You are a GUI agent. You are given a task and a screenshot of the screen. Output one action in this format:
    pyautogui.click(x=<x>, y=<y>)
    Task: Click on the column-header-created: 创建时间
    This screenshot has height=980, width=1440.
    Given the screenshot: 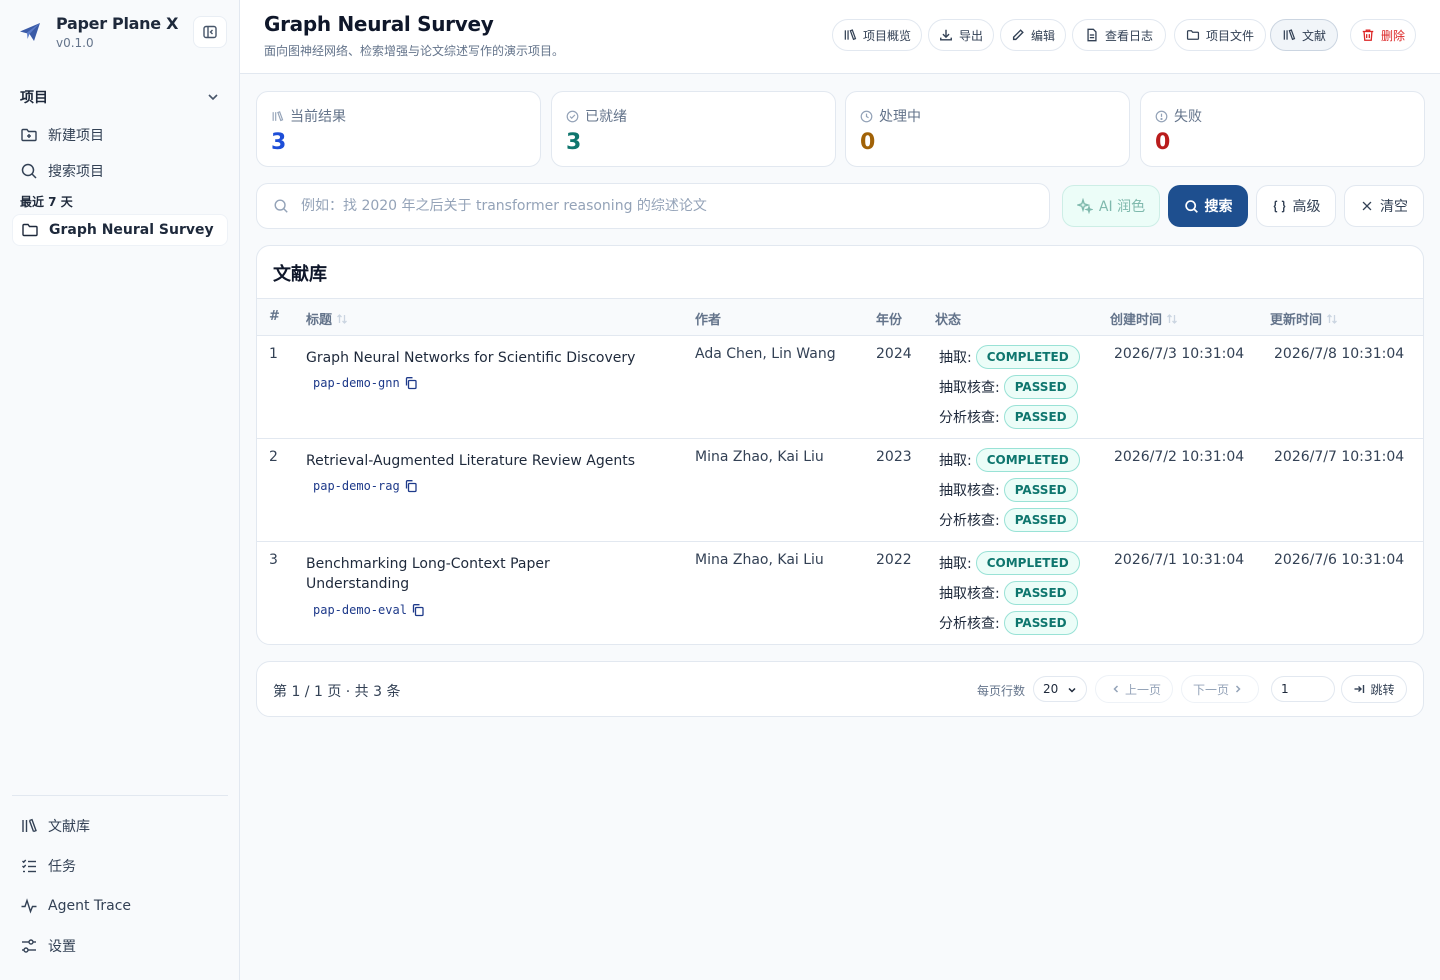 What is the action you would take?
    pyautogui.click(x=1144, y=318)
    